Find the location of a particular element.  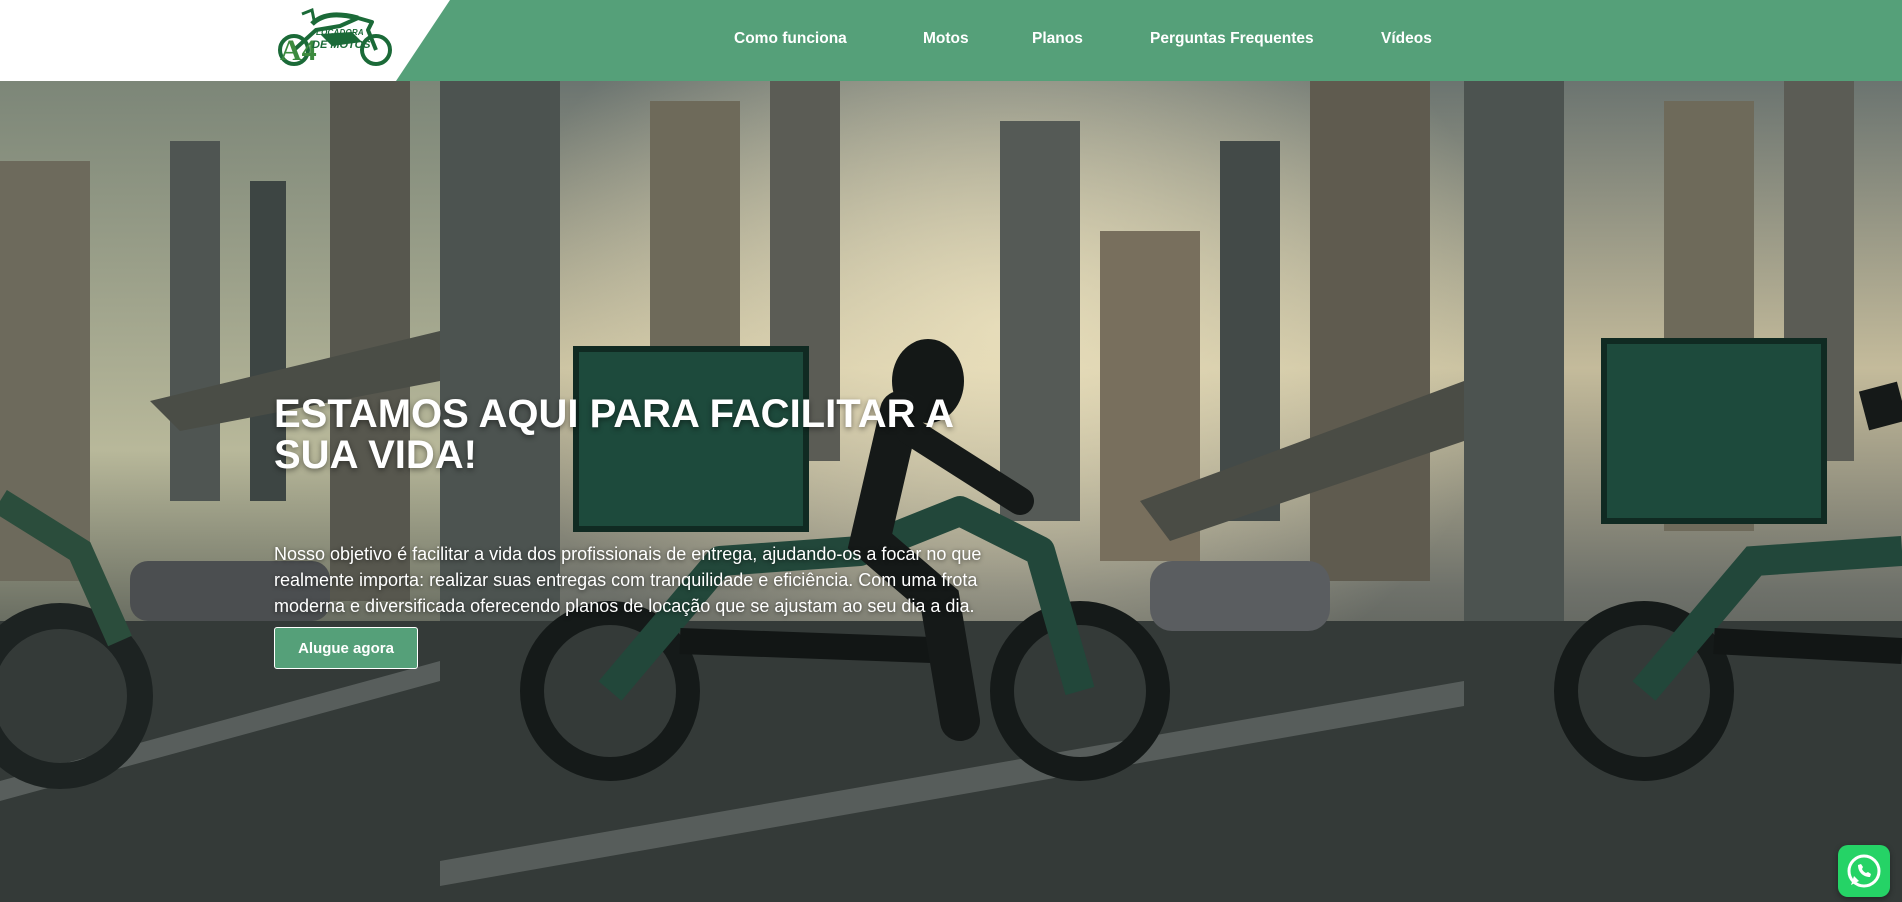

logo-line2: DE MOTOS is located at coordinates (341, 45).